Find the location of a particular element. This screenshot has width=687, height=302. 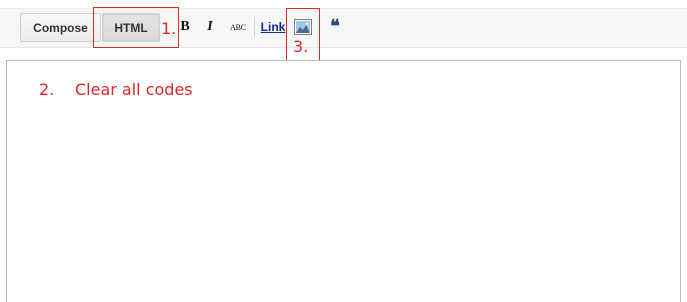

insert-image-button is located at coordinates (303, 27).